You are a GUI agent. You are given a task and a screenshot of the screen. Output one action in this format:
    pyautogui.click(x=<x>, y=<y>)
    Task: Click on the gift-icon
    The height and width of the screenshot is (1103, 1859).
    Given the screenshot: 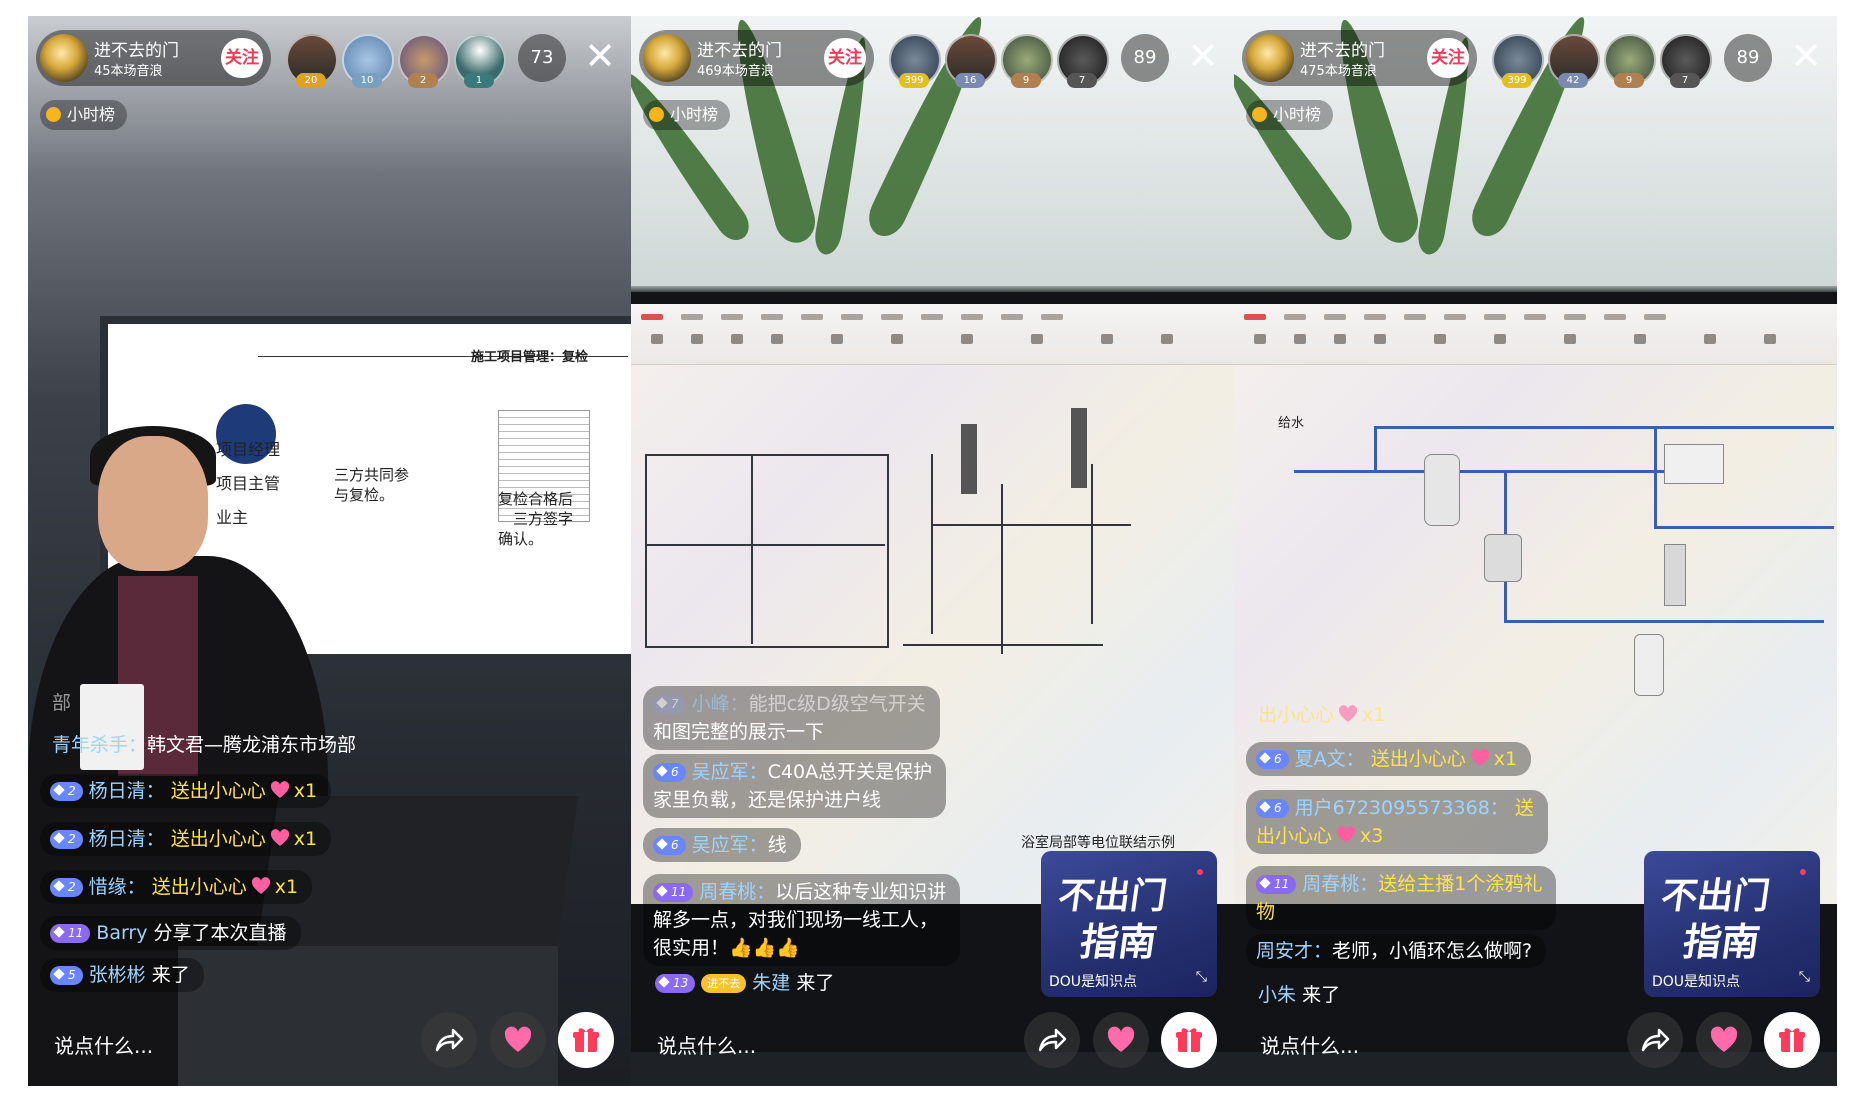 What is the action you would take?
    pyautogui.click(x=586, y=1040)
    